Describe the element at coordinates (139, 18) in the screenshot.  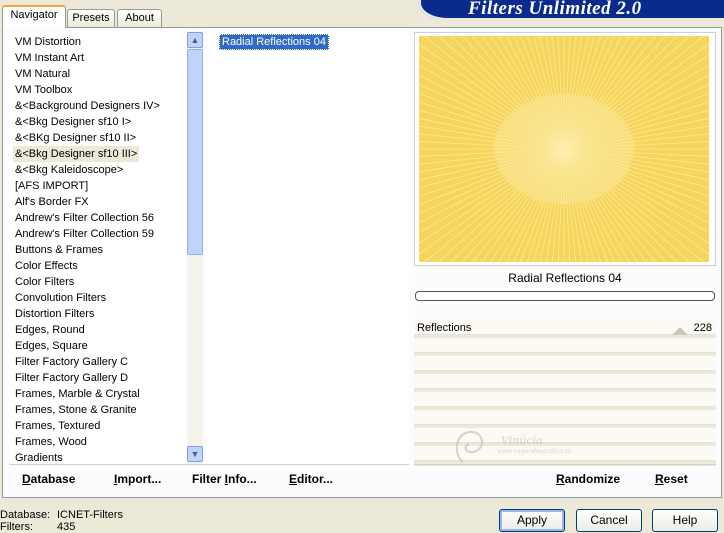
I see `tab-about: About` at that location.